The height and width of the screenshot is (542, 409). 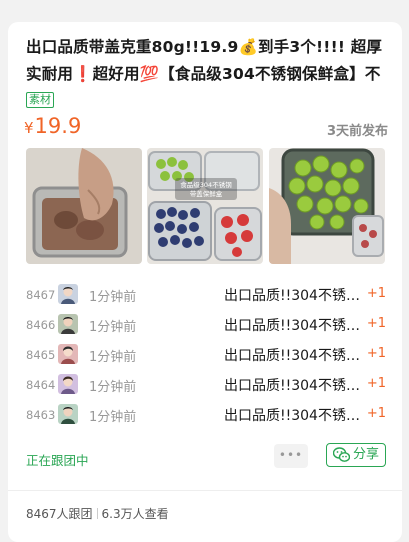 I want to click on product-photo-2: 食品级304不锈钢 带盖保鲜盒, so click(x=205, y=206).